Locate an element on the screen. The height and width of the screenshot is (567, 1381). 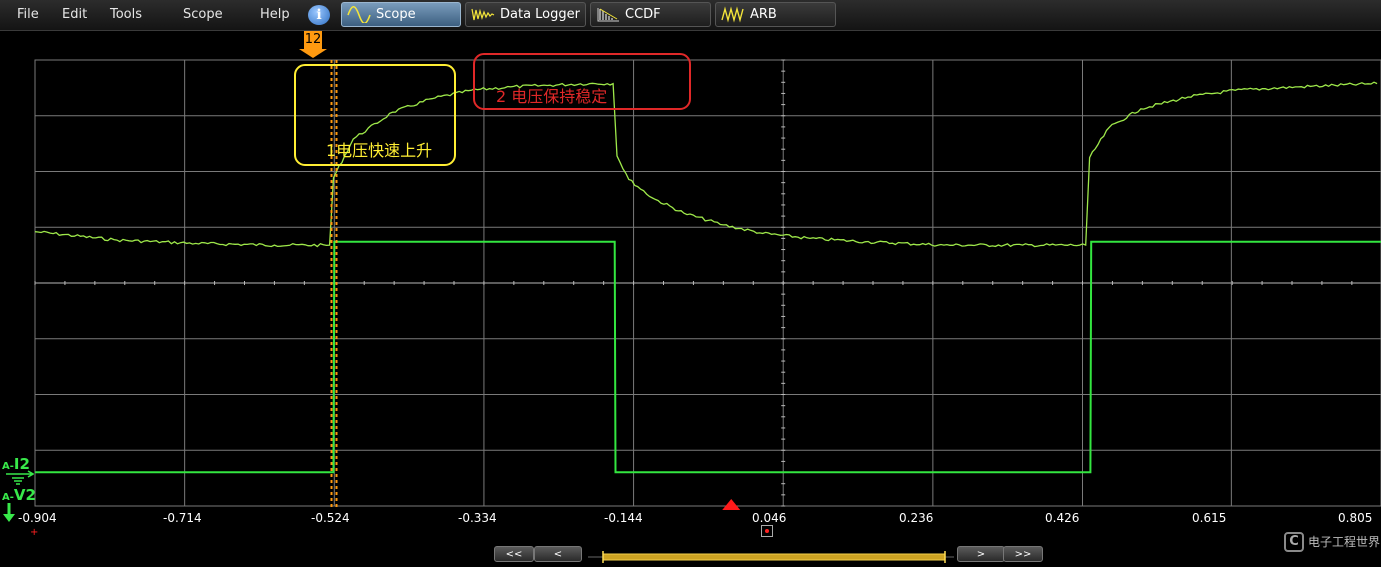
zoom-center-icon is located at coordinates (767, 531).